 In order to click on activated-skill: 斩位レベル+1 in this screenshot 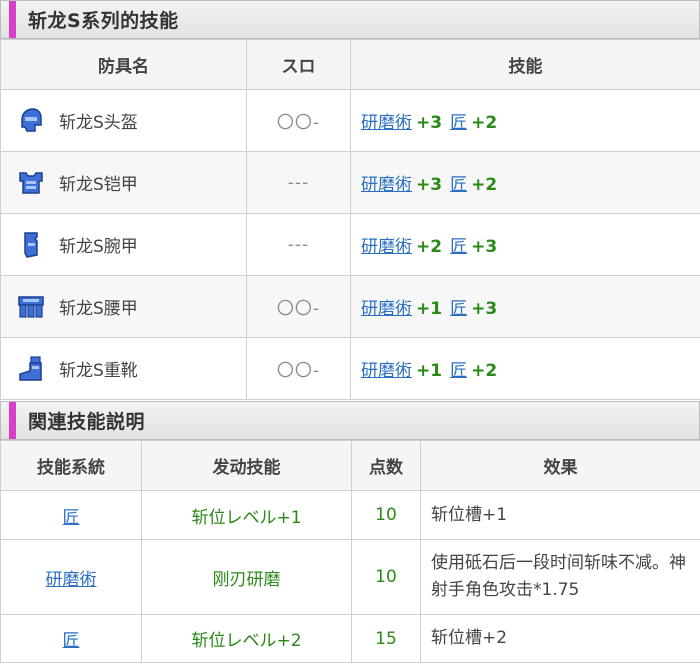, I will do `click(246, 515)`.